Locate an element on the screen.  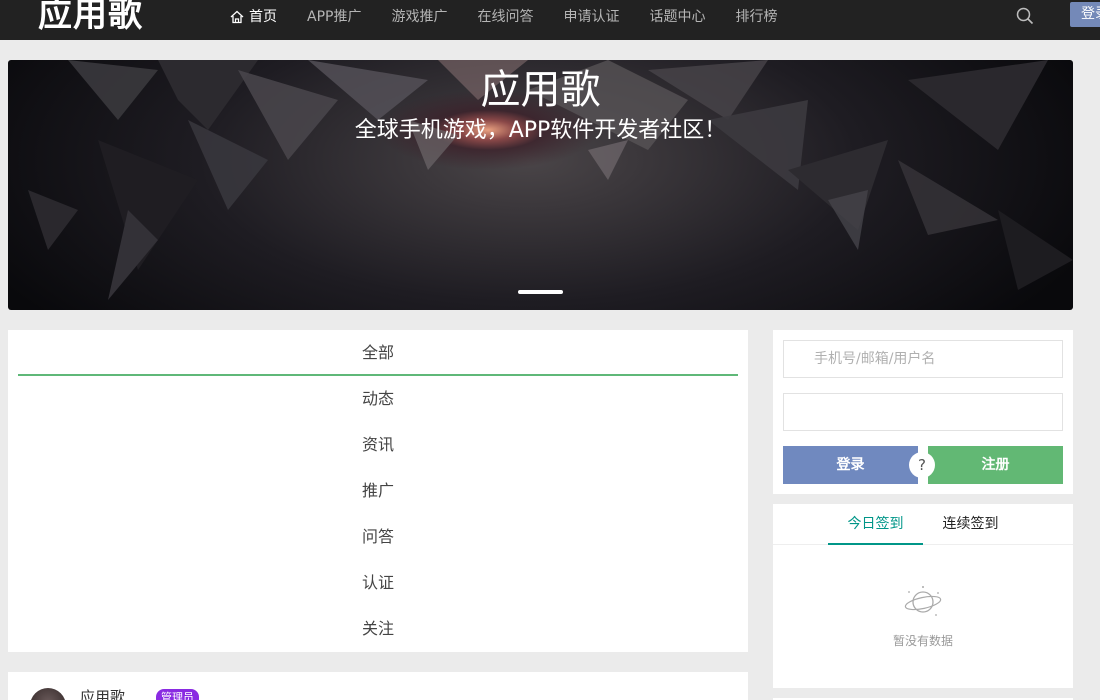
banner-subtitle: 全球手机游戏，APP软件开发者社区！ is located at coordinates (540, 130).